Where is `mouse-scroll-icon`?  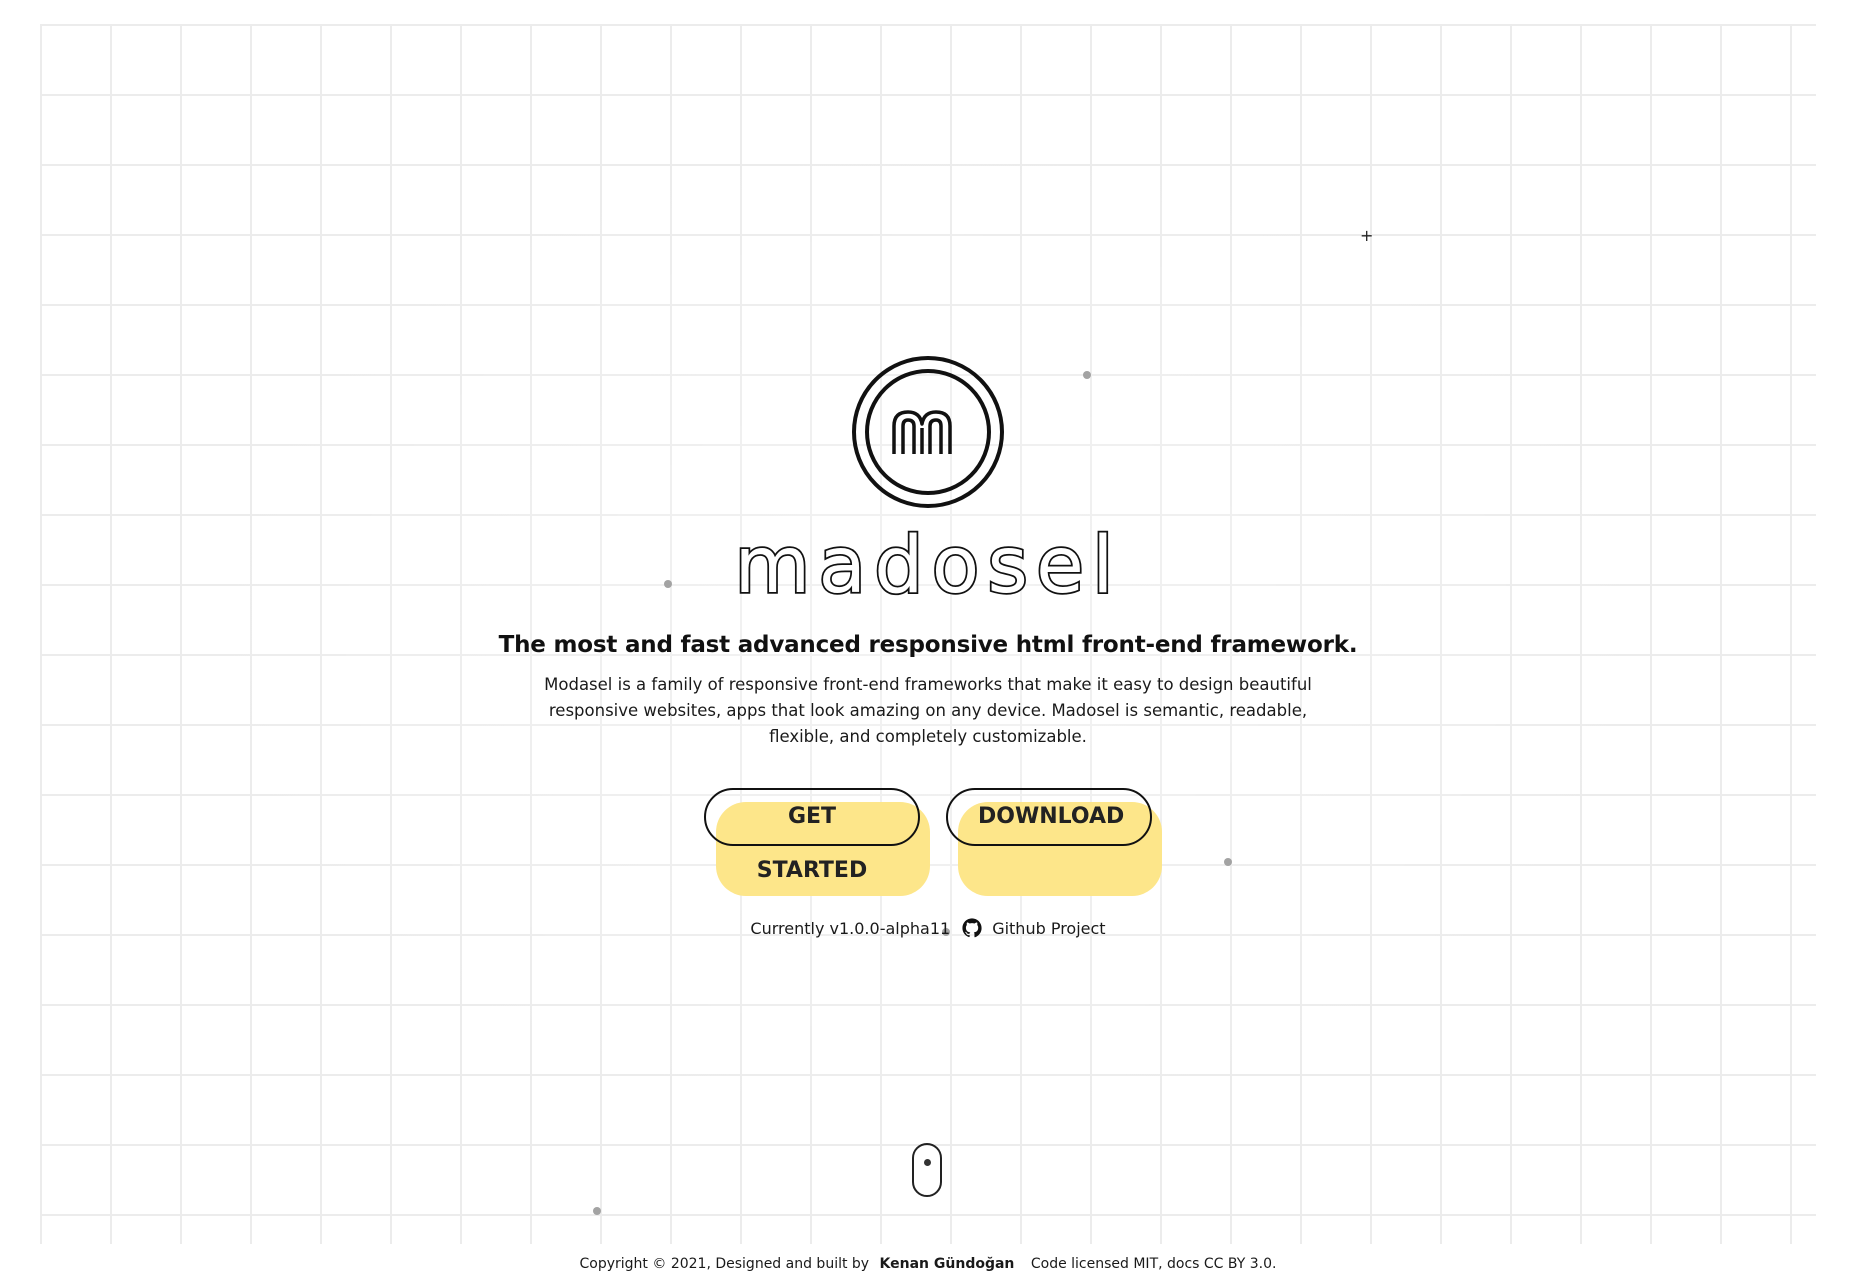
mouse-scroll-icon is located at coordinates (927, 1170).